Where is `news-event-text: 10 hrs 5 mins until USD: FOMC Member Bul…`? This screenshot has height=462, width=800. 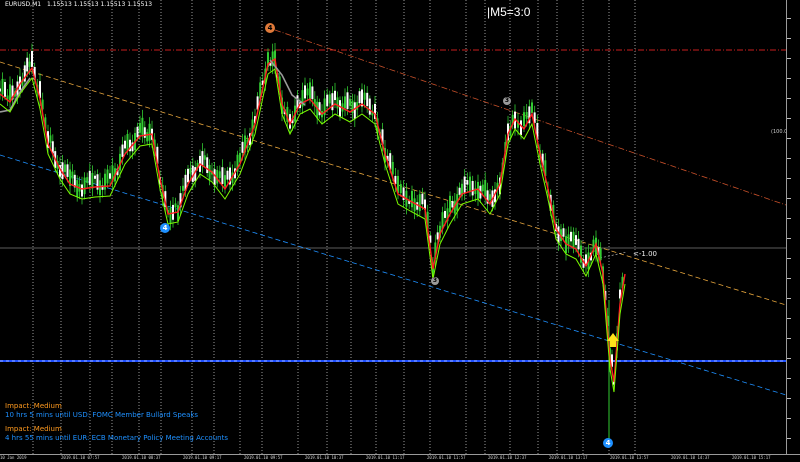 news-event-text: 10 hrs 5 mins until USD: FOMC Member Bul… is located at coordinates (102, 415).